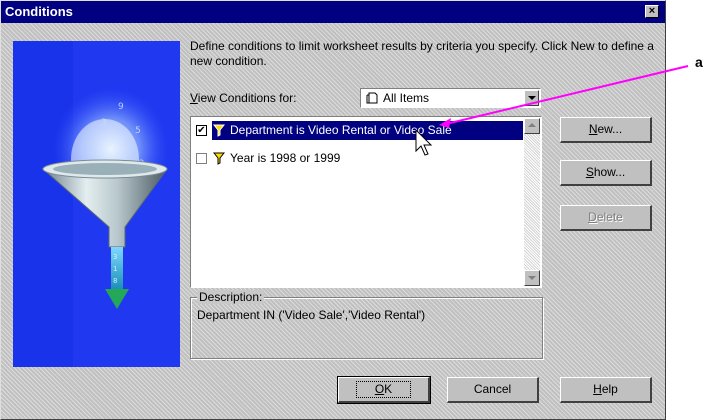  I want to click on ok-button: OK, so click(384, 390).